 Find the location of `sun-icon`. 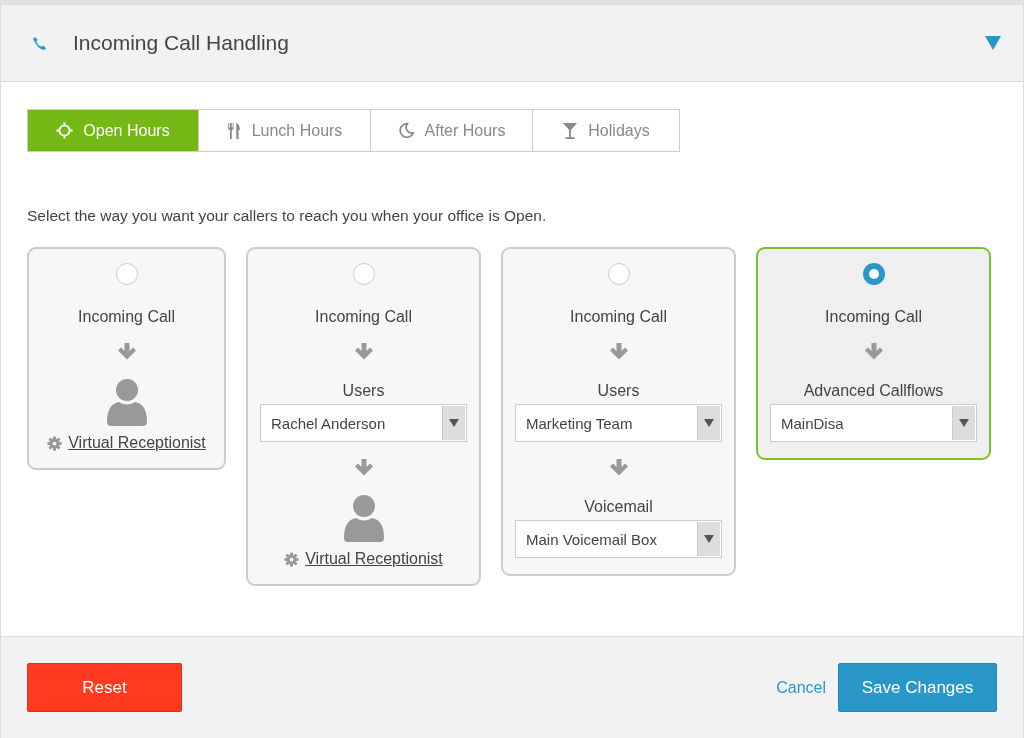

sun-icon is located at coordinates (65, 130).